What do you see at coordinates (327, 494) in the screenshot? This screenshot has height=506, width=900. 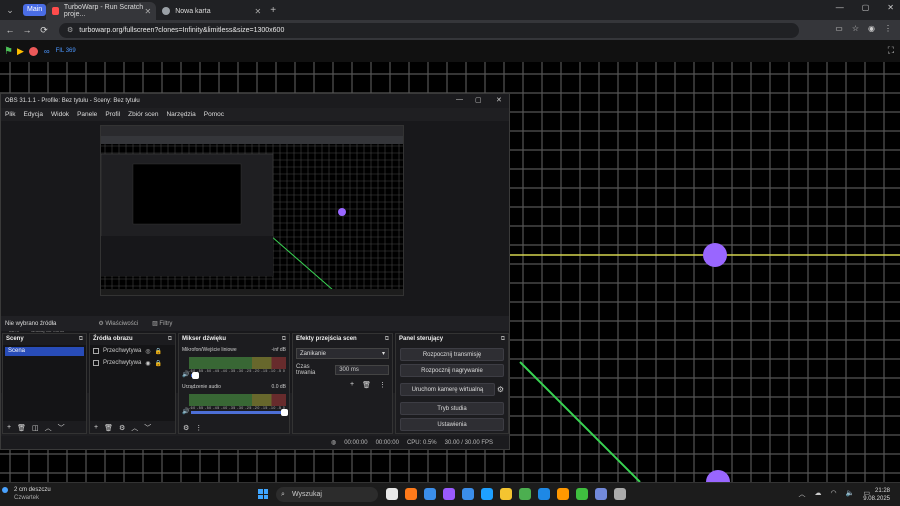 I see `taskbar-search: ⌕ Wyszukaj` at bounding box center [327, 494].